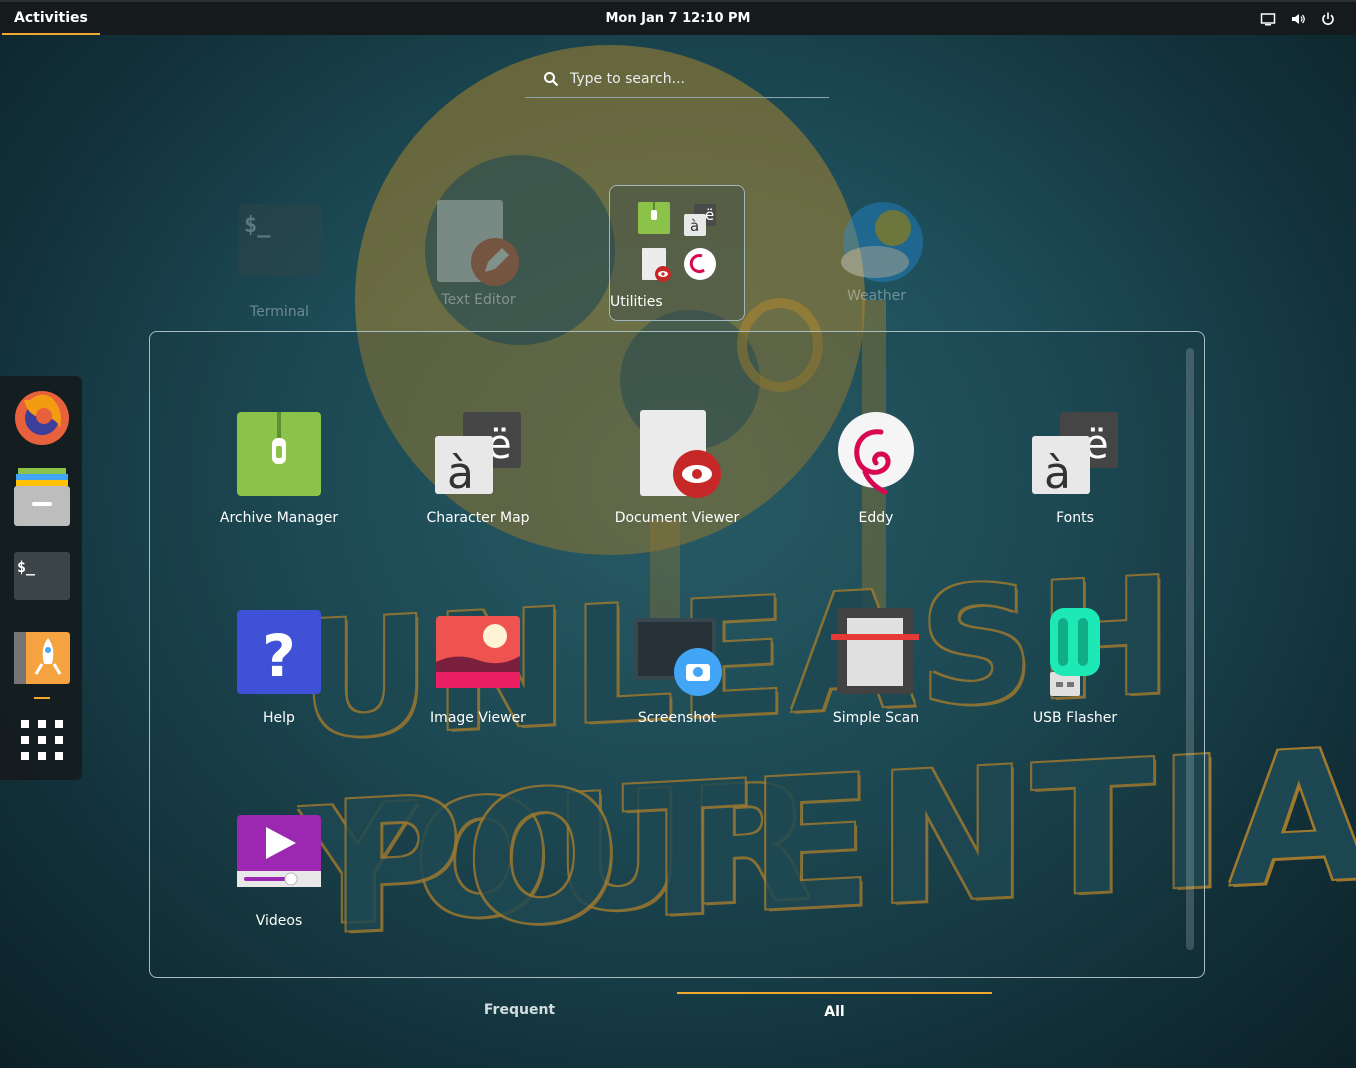  I want to click on app-document-viewer: Document Viewer, so click(677, 468).